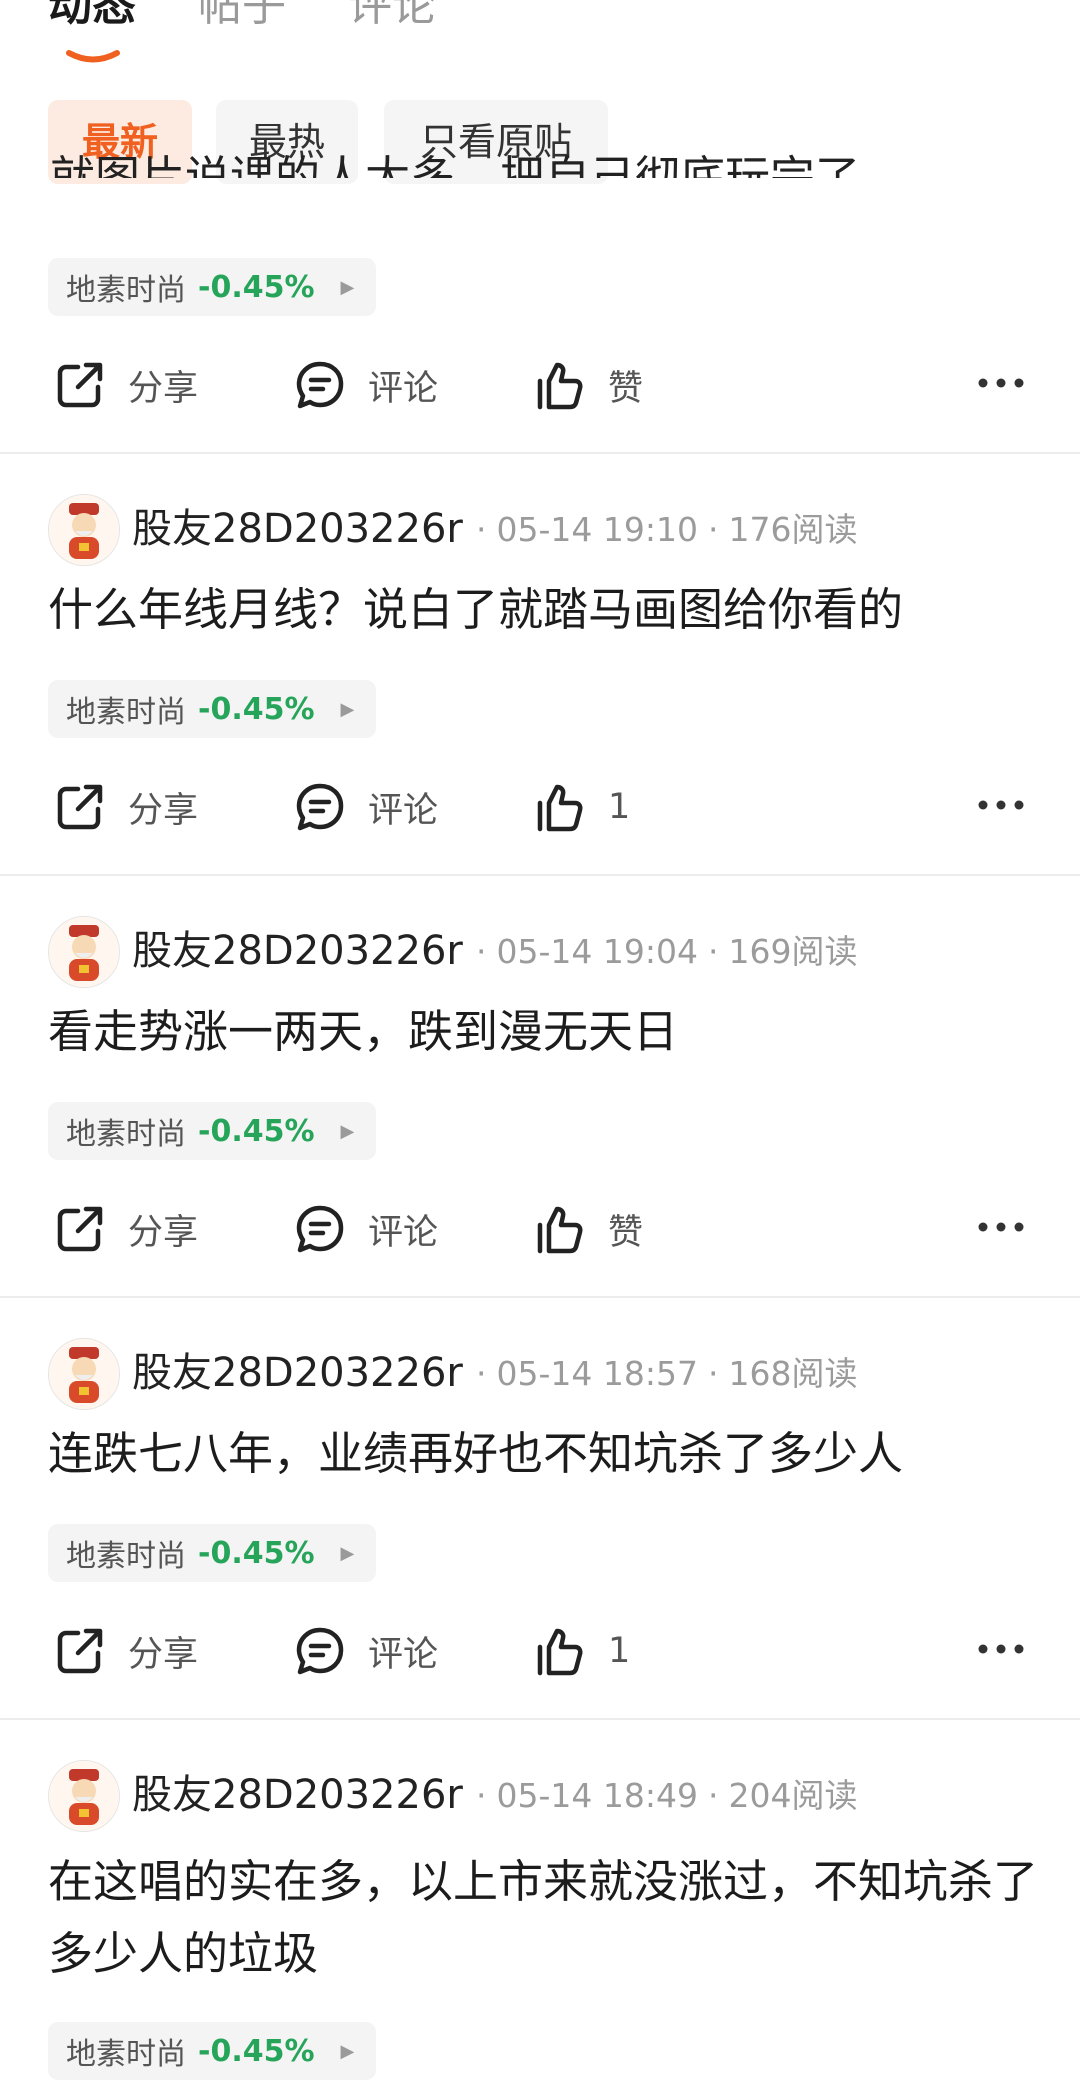 This screenshot has width=1080, height=2094. I want to click on post-meta: · 05-14 18:57 · 168阅读, so click(667, 1373).